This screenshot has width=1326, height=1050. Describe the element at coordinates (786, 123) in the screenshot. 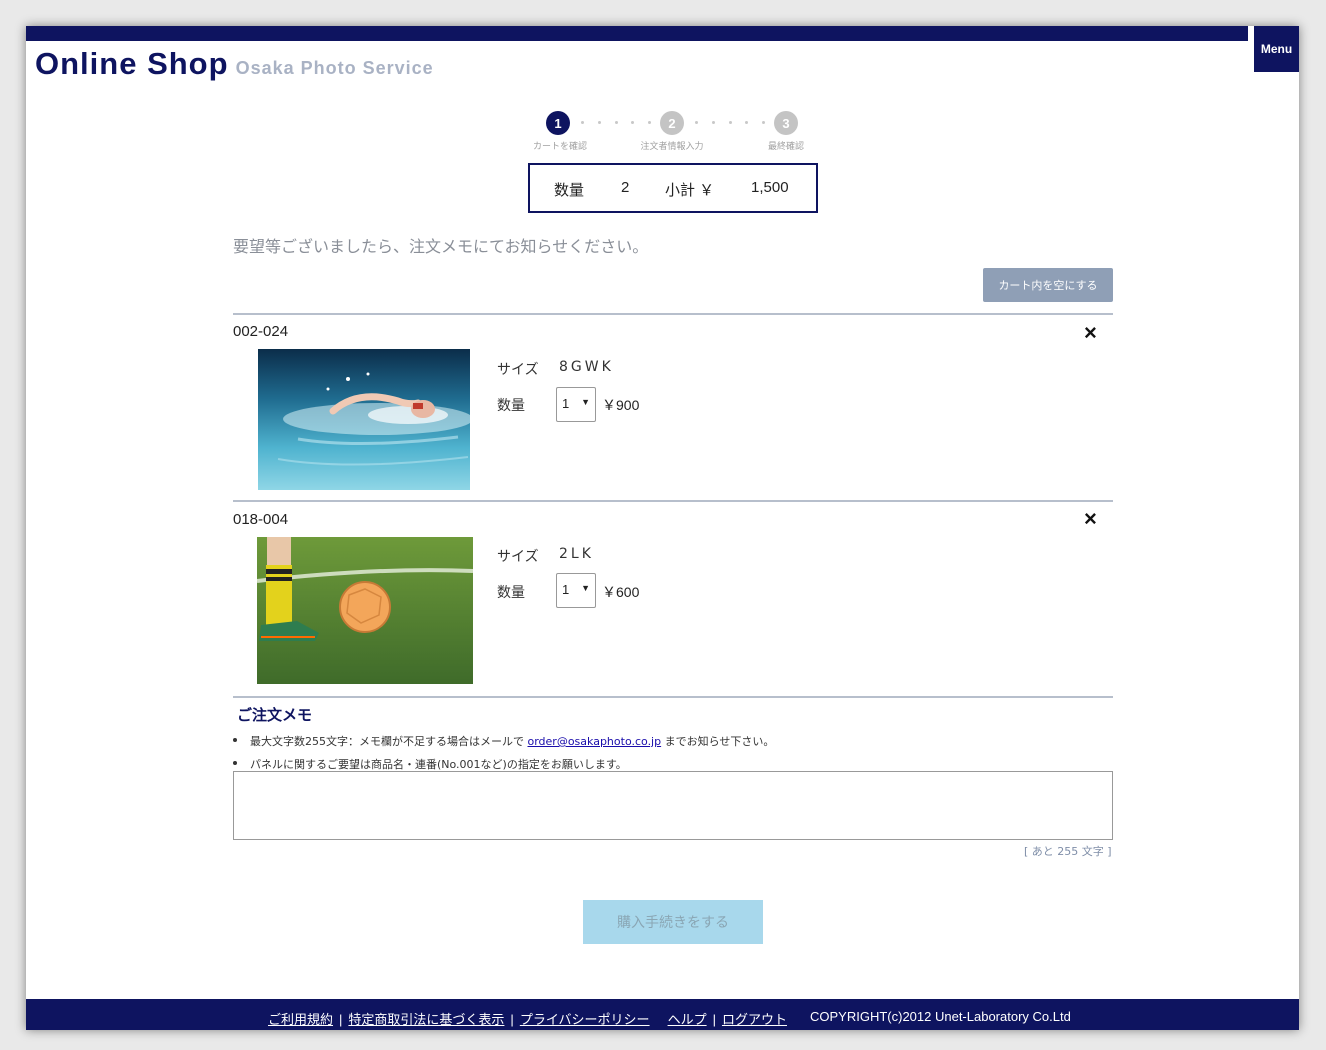

I see `step-3-circle: 3` at that location.